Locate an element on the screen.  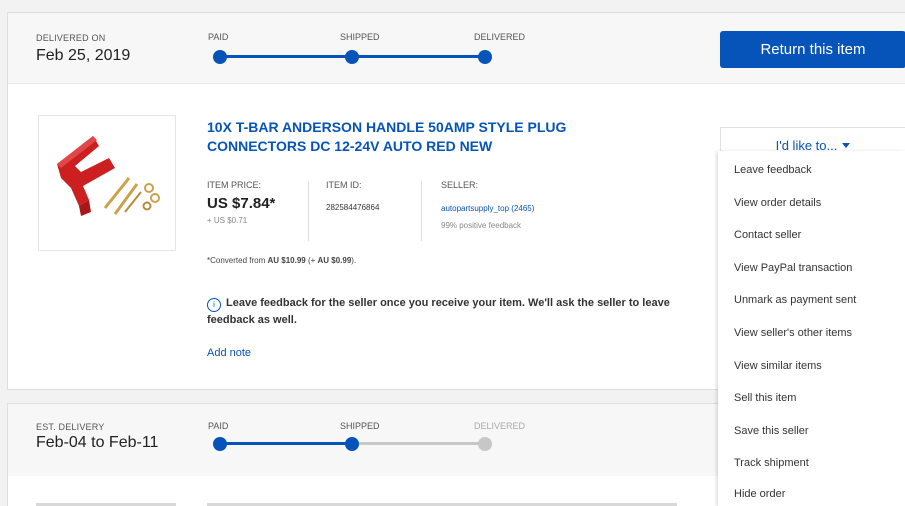
menu-item-view-paypal-transaction: View PayPal transaction is located at coordinates (793, 268).